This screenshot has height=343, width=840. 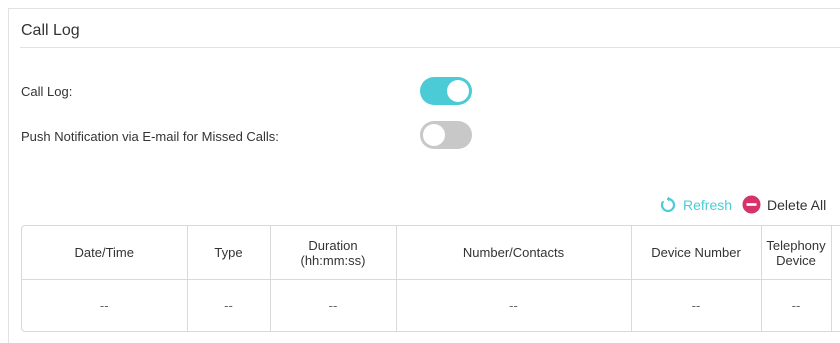 I want to click on column-header-number-contacts: Number/Contacts, so click(x=514, y=253).